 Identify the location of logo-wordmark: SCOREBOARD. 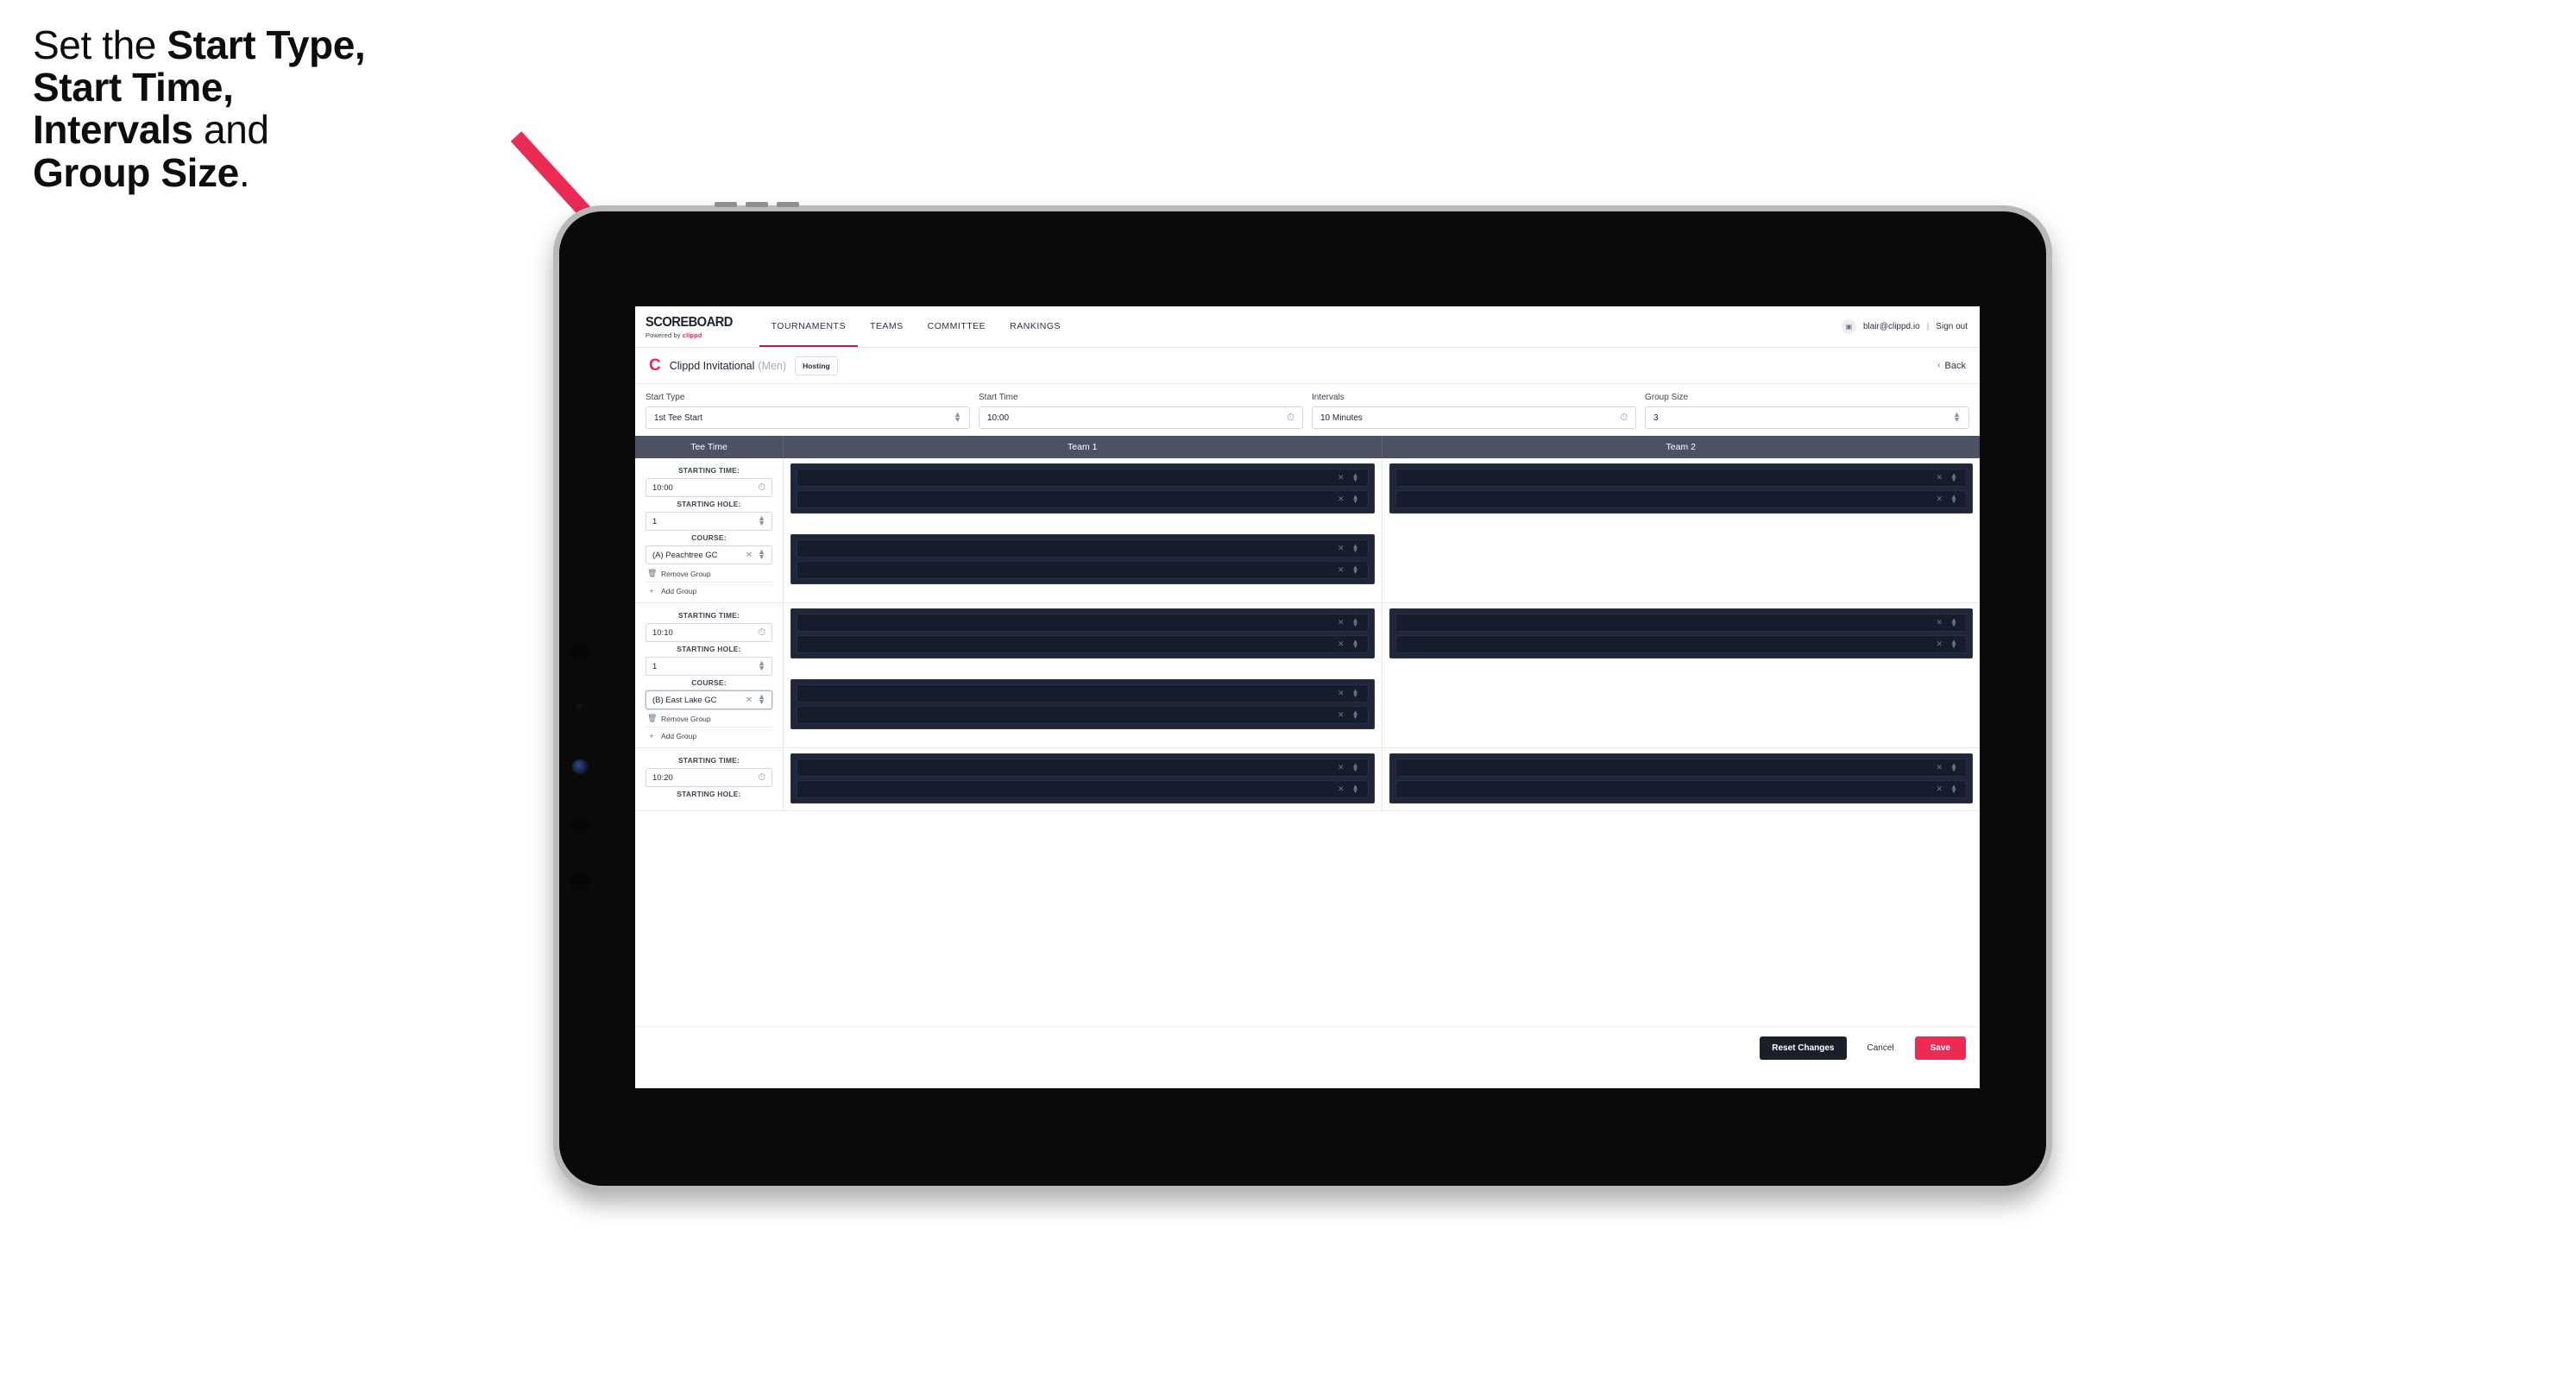
(690, 322).